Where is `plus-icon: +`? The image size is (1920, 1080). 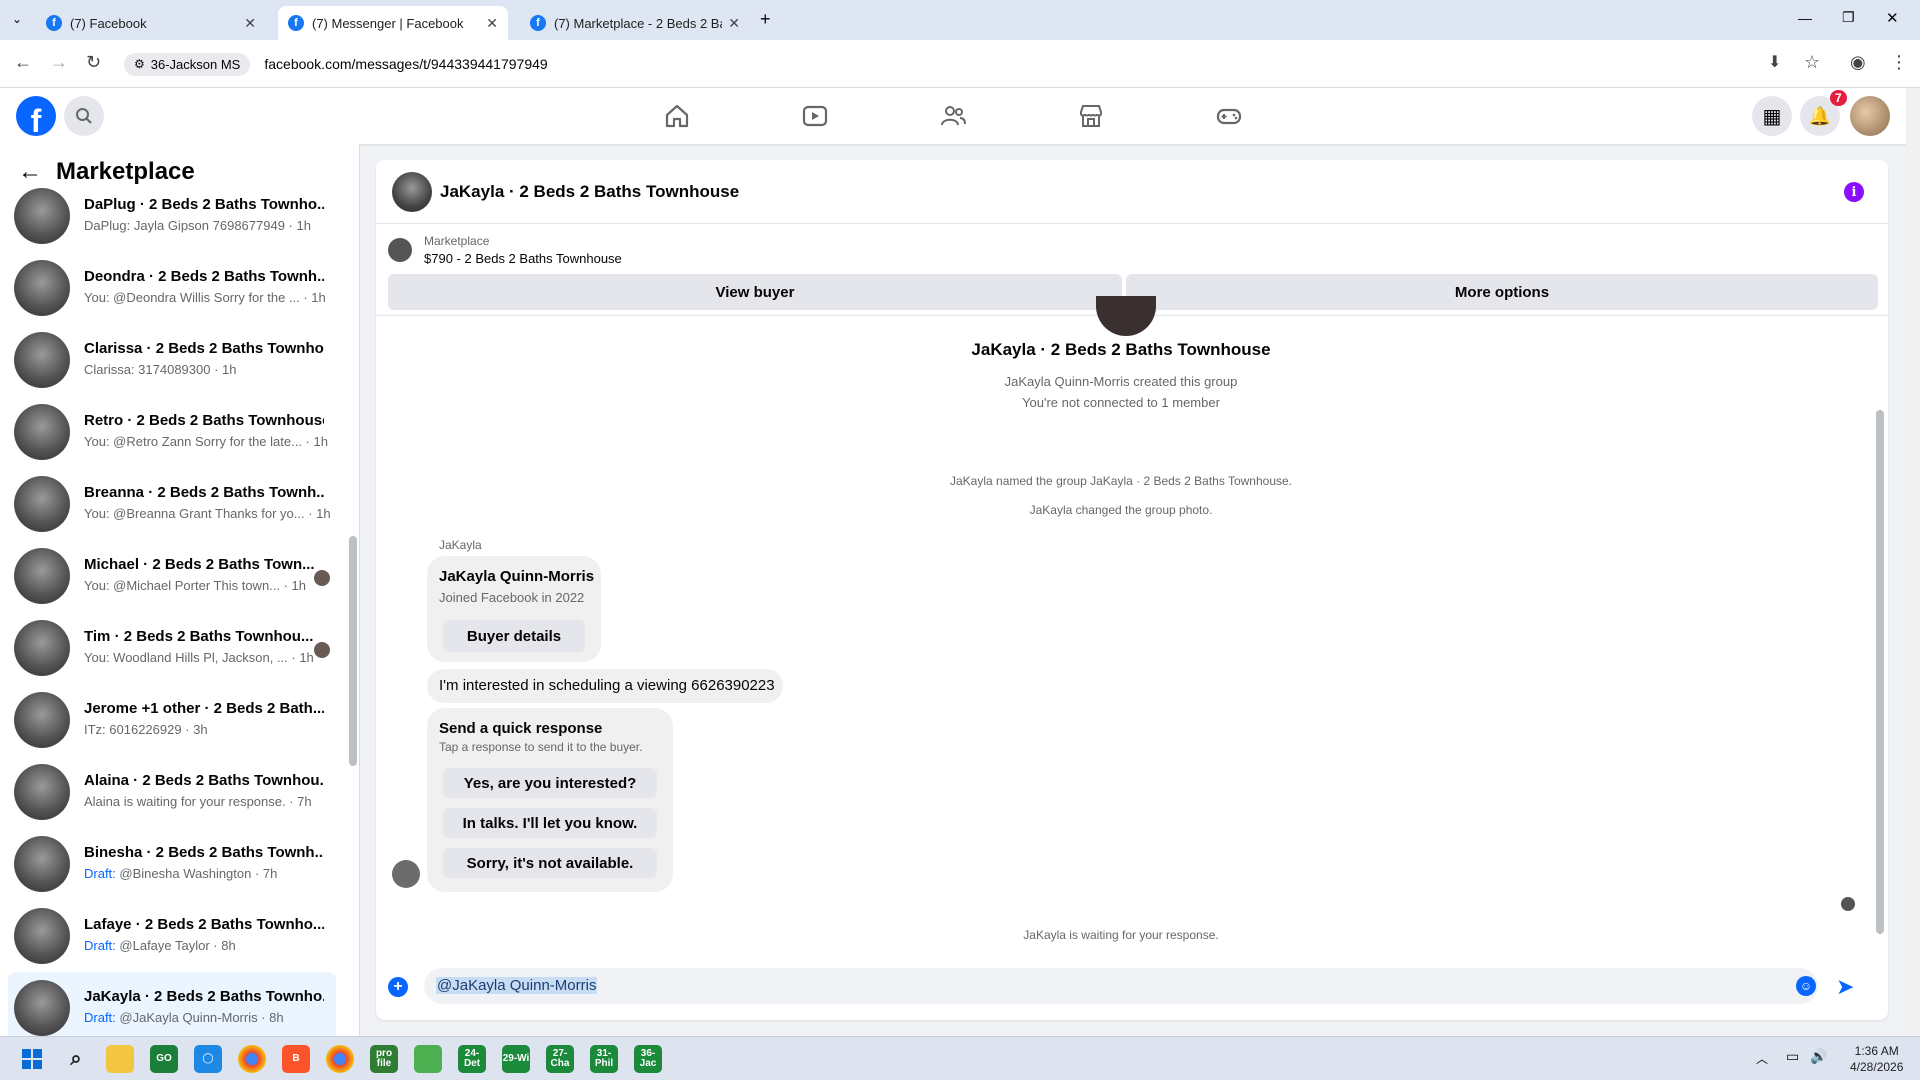 plus-icon: + is located at coordinates (398, 987).